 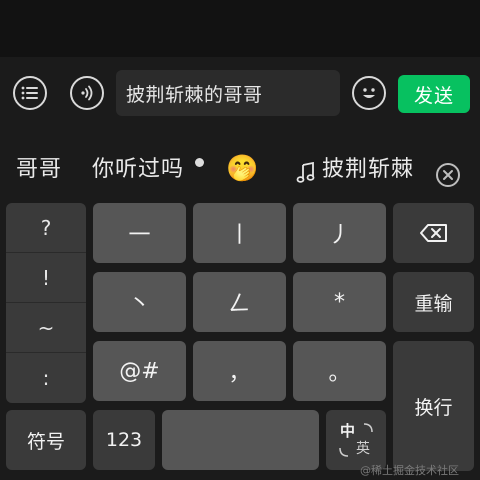 I want to click on numbers-button: 123, so click(x=124, y=440).